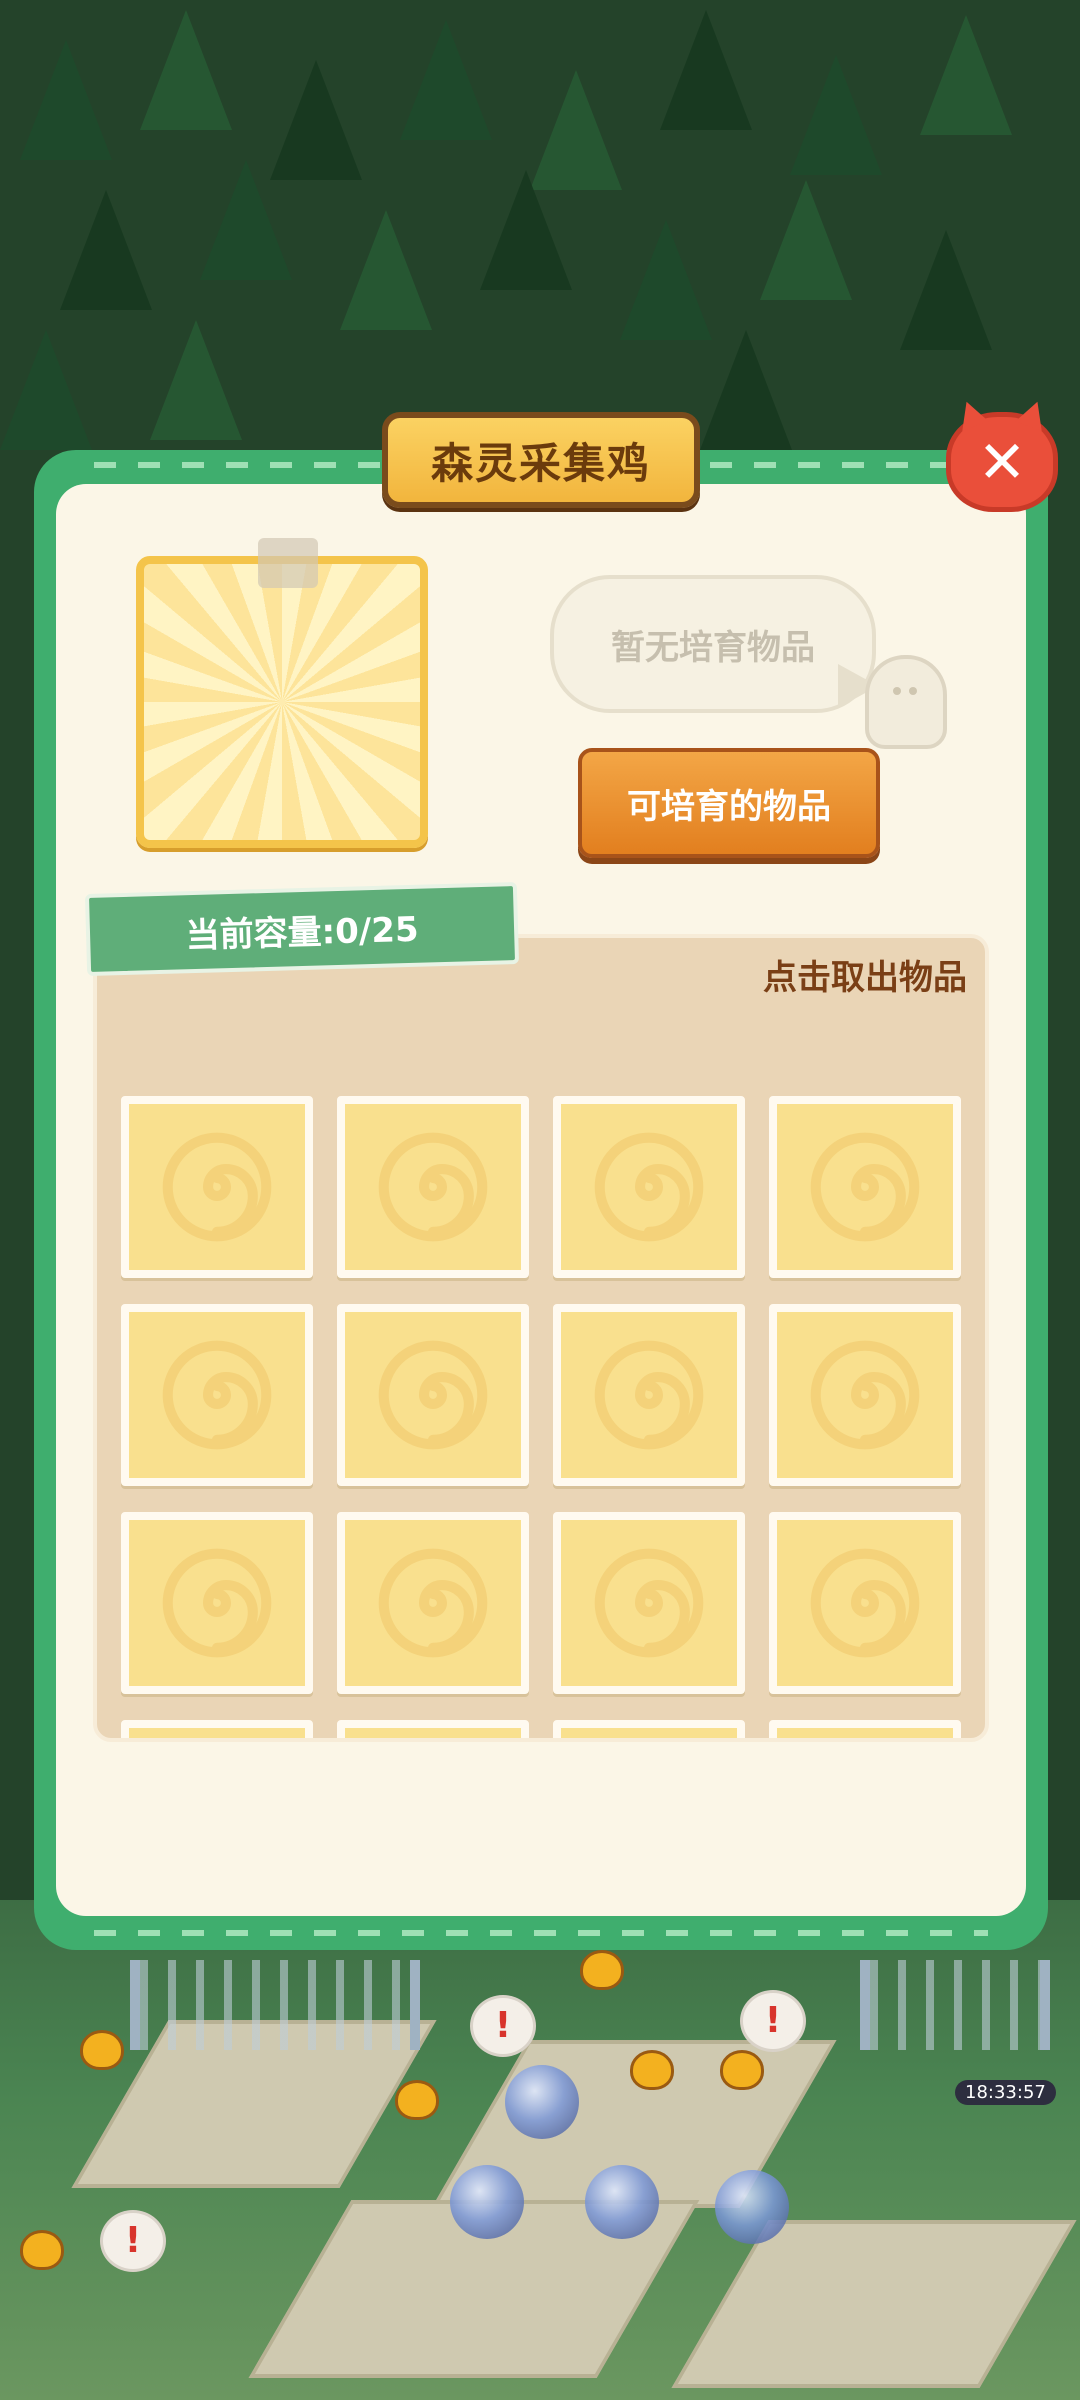  What do you see at coordinates (541, 1933) in the screenshot?
I see `frame-stitch-bottom` at bounding box center [541, 1933].